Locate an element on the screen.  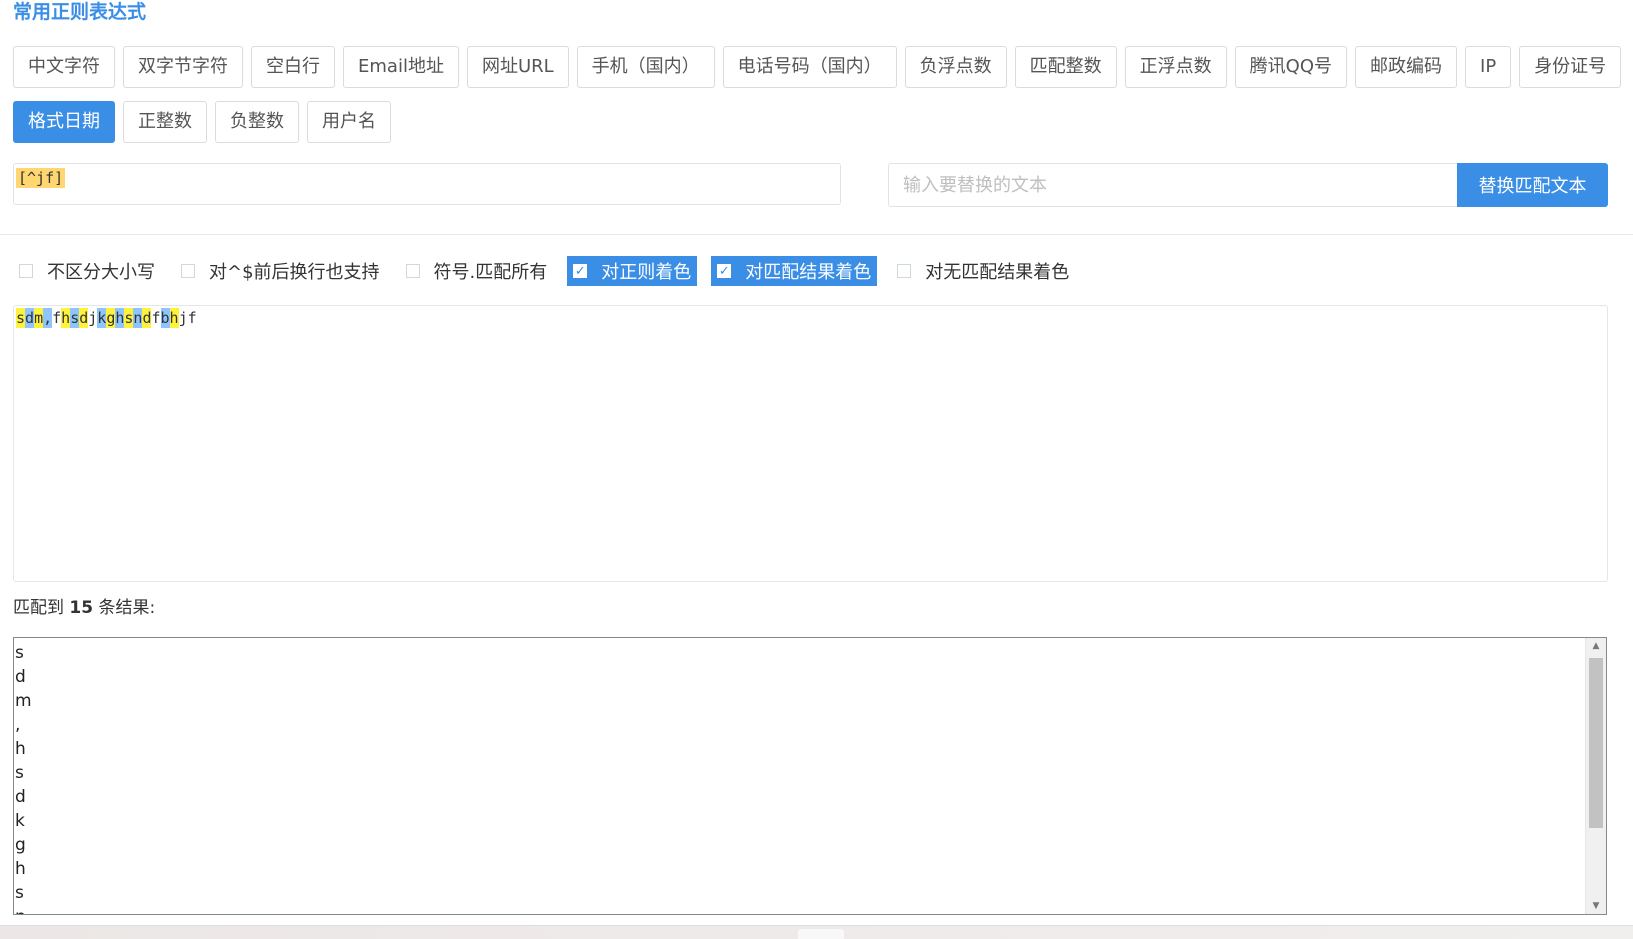
replace-text-input is located at coordinates (1173, 185).